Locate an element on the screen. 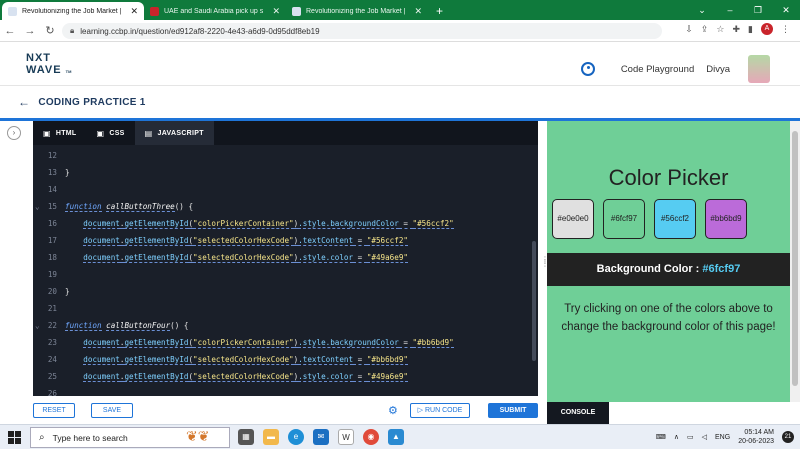 The image size is (800, 449). wikipedia-icon: W is located at coordinates (346, 437).